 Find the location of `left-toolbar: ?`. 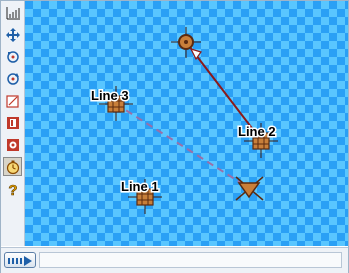

left-toolbar: ? is located at coordinates (13, 123).